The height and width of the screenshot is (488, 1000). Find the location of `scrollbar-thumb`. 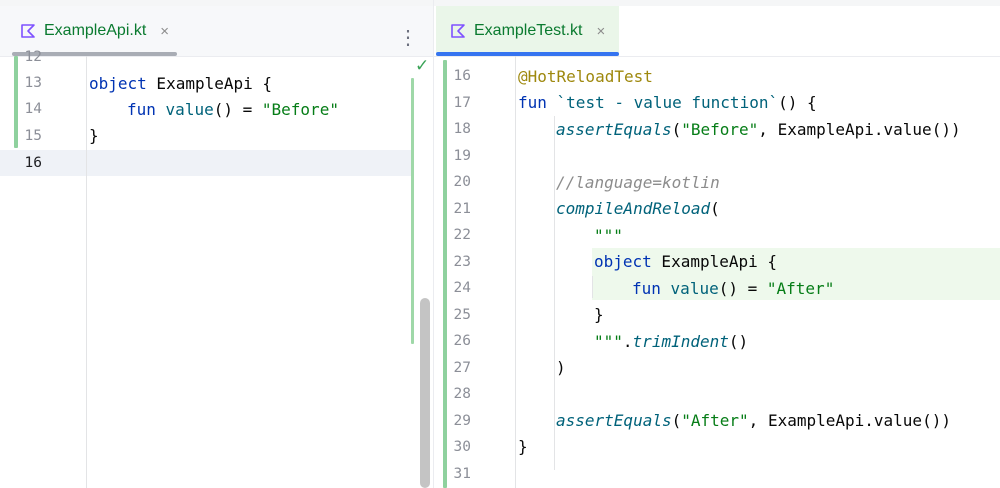

scrollbar-thumb is located at coordinates (425, 393).